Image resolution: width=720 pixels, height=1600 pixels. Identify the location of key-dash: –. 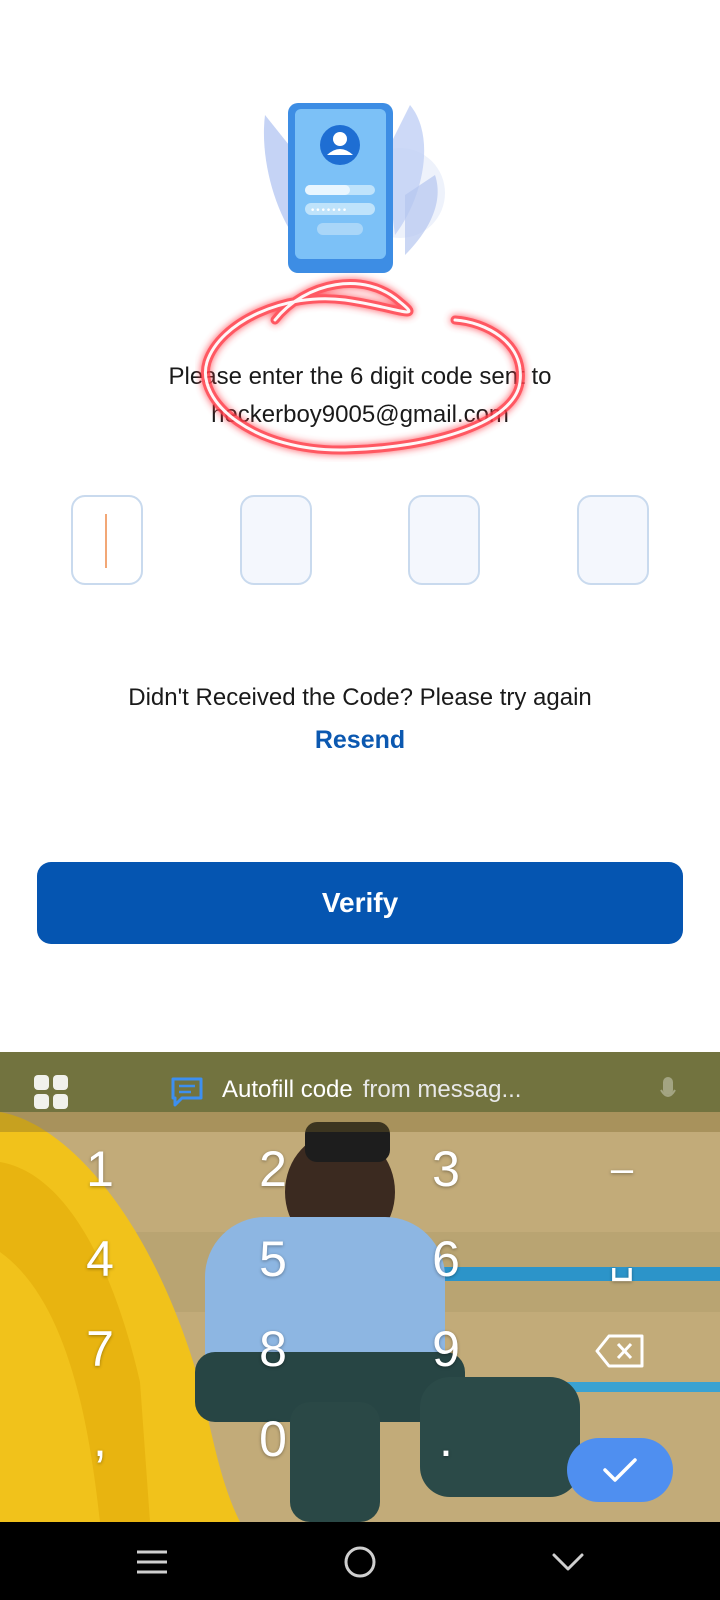
(622, 1169).